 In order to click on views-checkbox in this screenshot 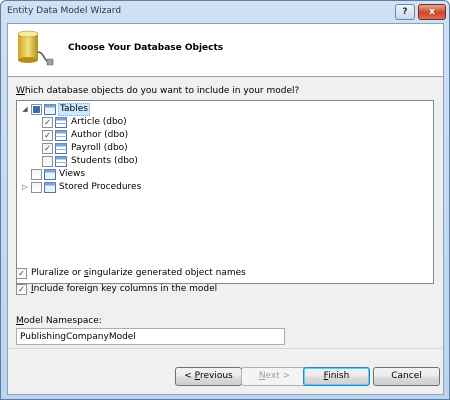, I will do `click(36, 174)`.